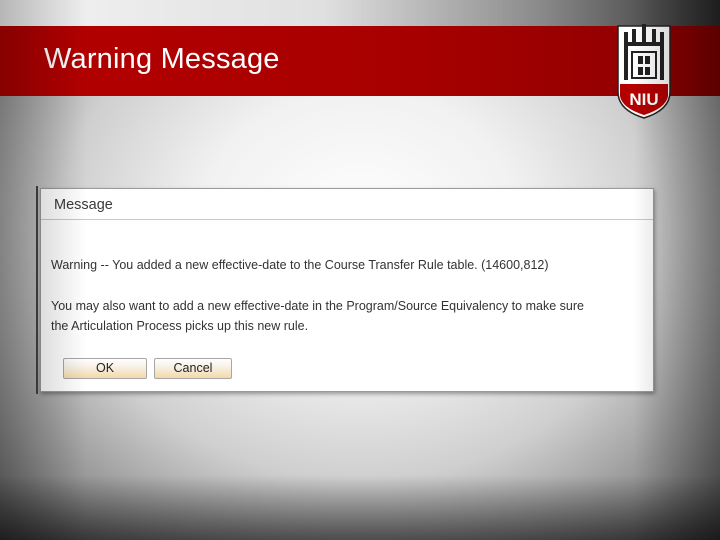 Image resolution: width=720 pixels, height=540 pixels. Describe the element at coordinates (83, 205) in the screenshot. I see `dialog-title: Message` at that location.